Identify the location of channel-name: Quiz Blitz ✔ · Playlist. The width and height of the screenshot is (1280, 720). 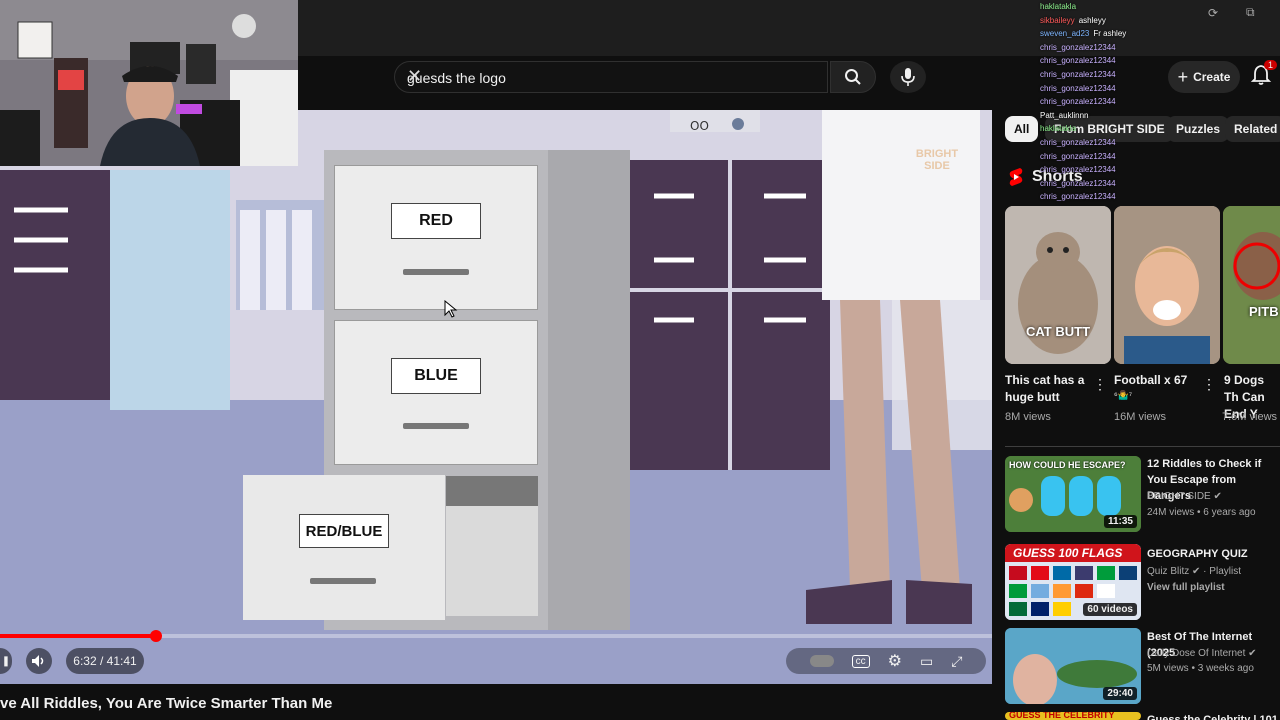
(1194, 571).